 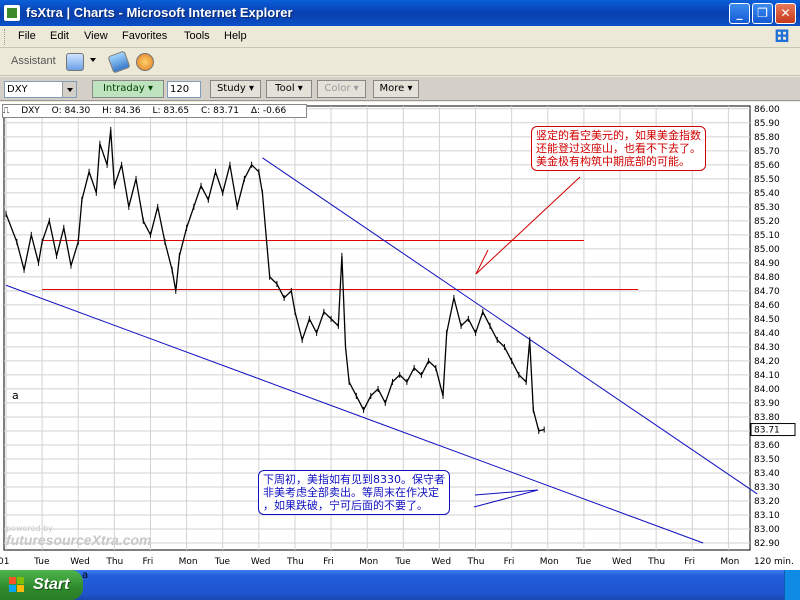 I want to click on menu-view: View, so click(x=96, y=36).